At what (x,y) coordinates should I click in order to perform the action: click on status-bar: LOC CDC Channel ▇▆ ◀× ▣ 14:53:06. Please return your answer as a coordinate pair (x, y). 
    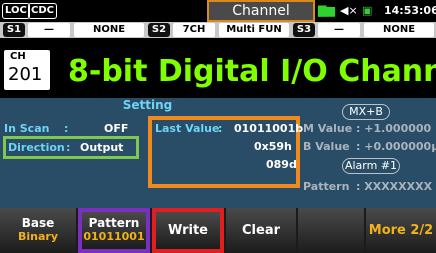
    Looking at the image, I should click on (218, 11).